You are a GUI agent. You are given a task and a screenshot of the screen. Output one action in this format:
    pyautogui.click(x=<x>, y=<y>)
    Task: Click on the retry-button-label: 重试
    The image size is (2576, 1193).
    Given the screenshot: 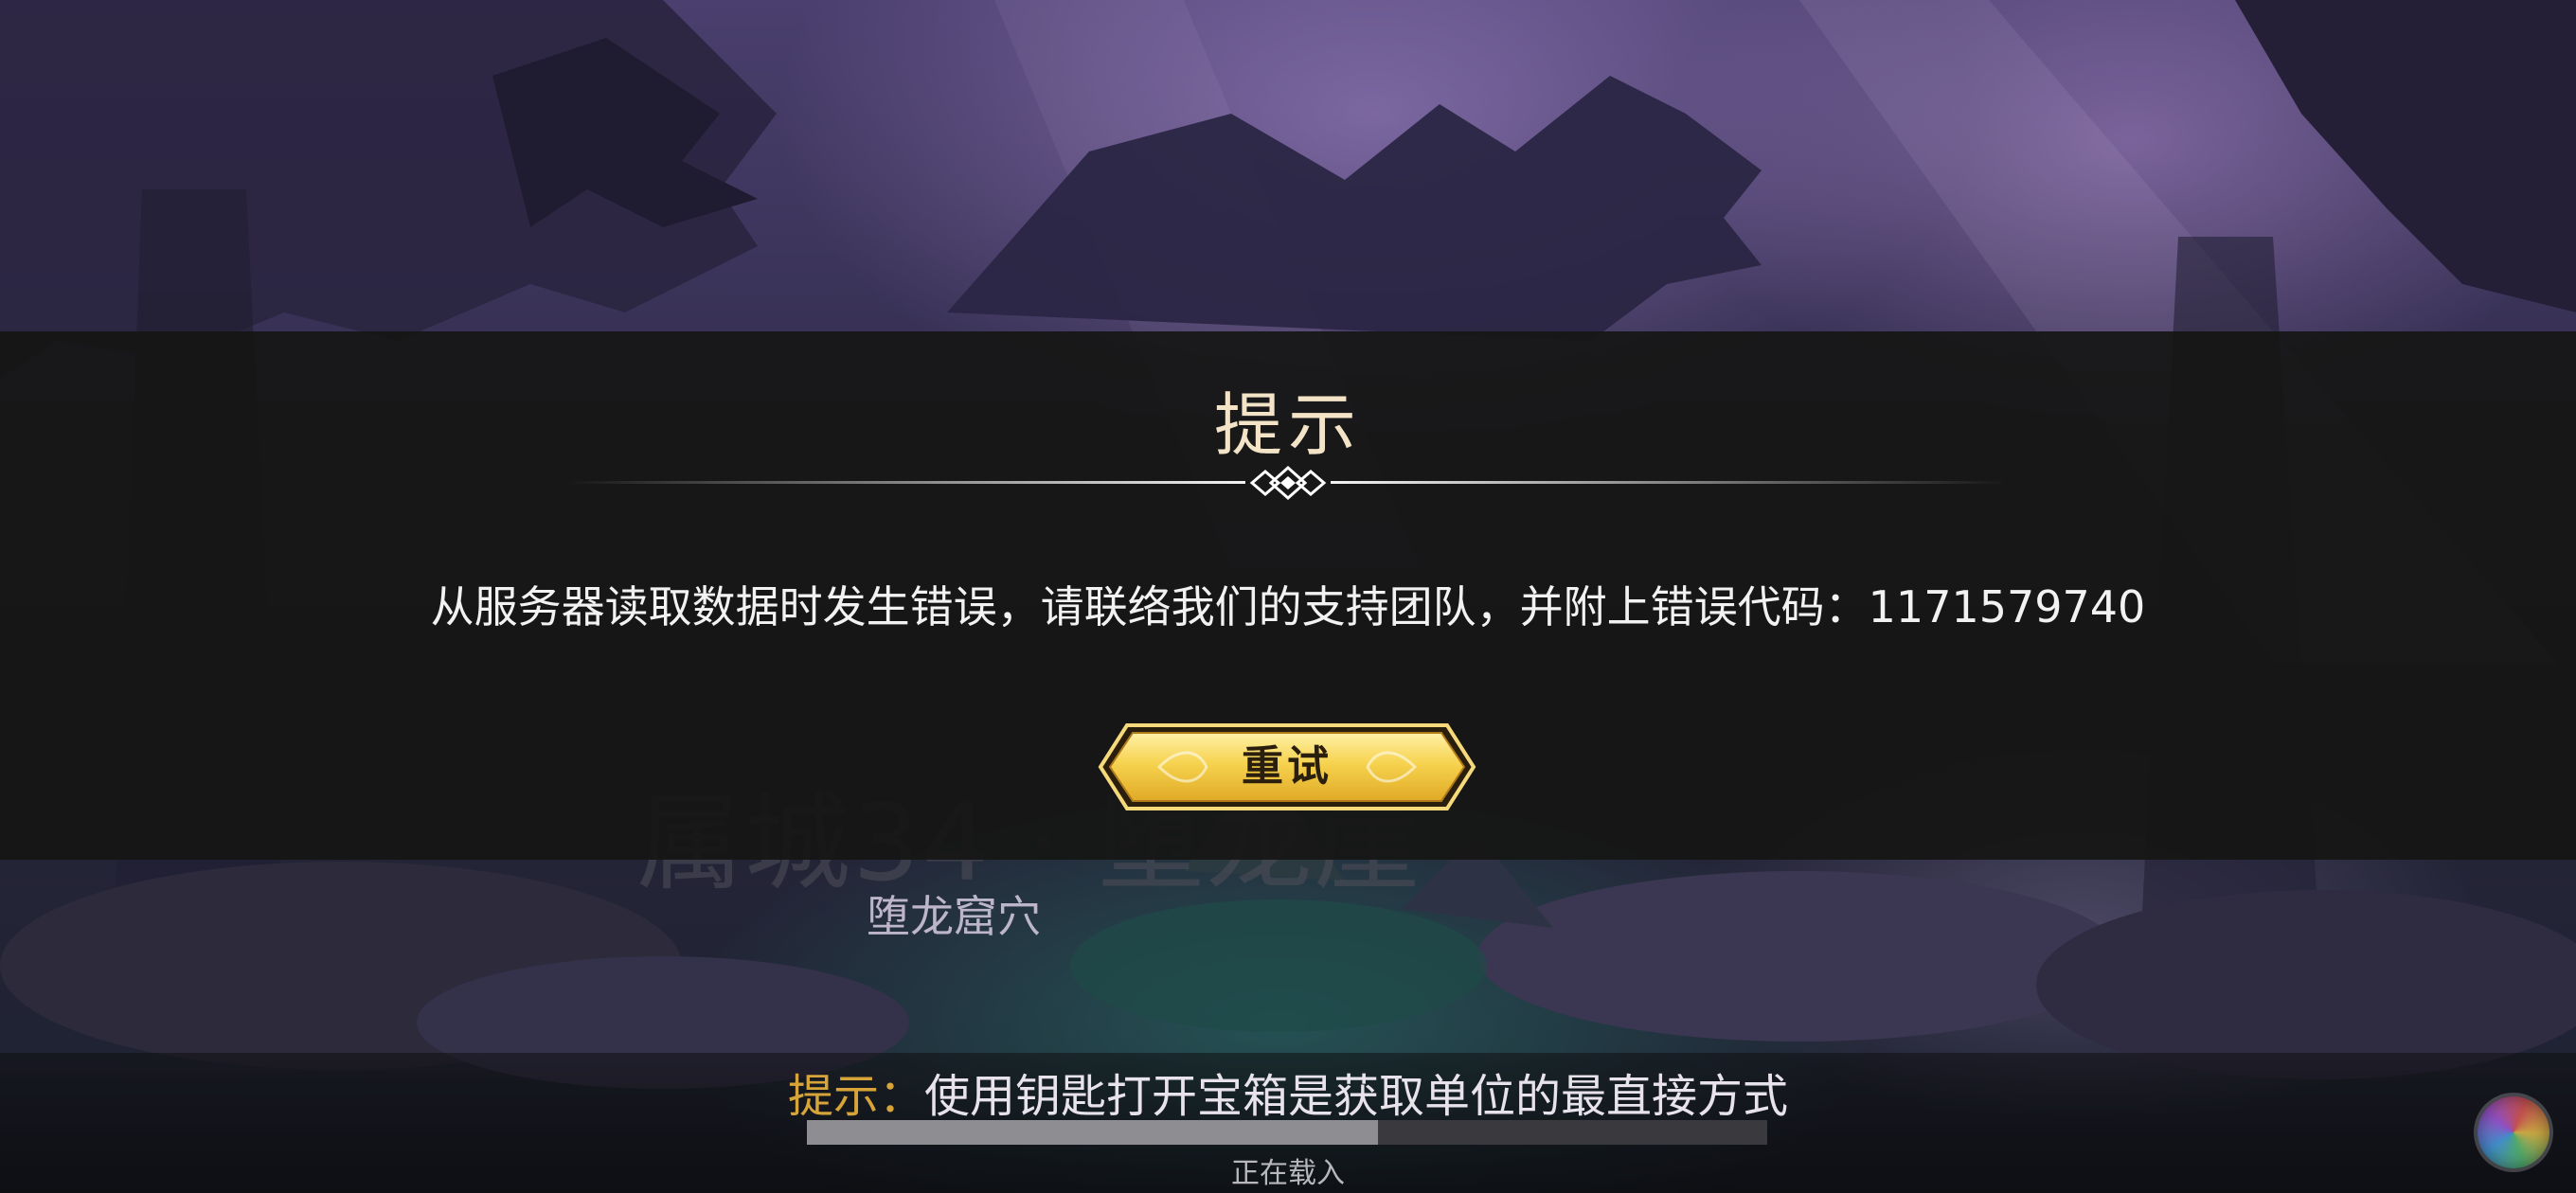 What is the action you would take?
    pyautogui.click(x=1287, y=766)
    